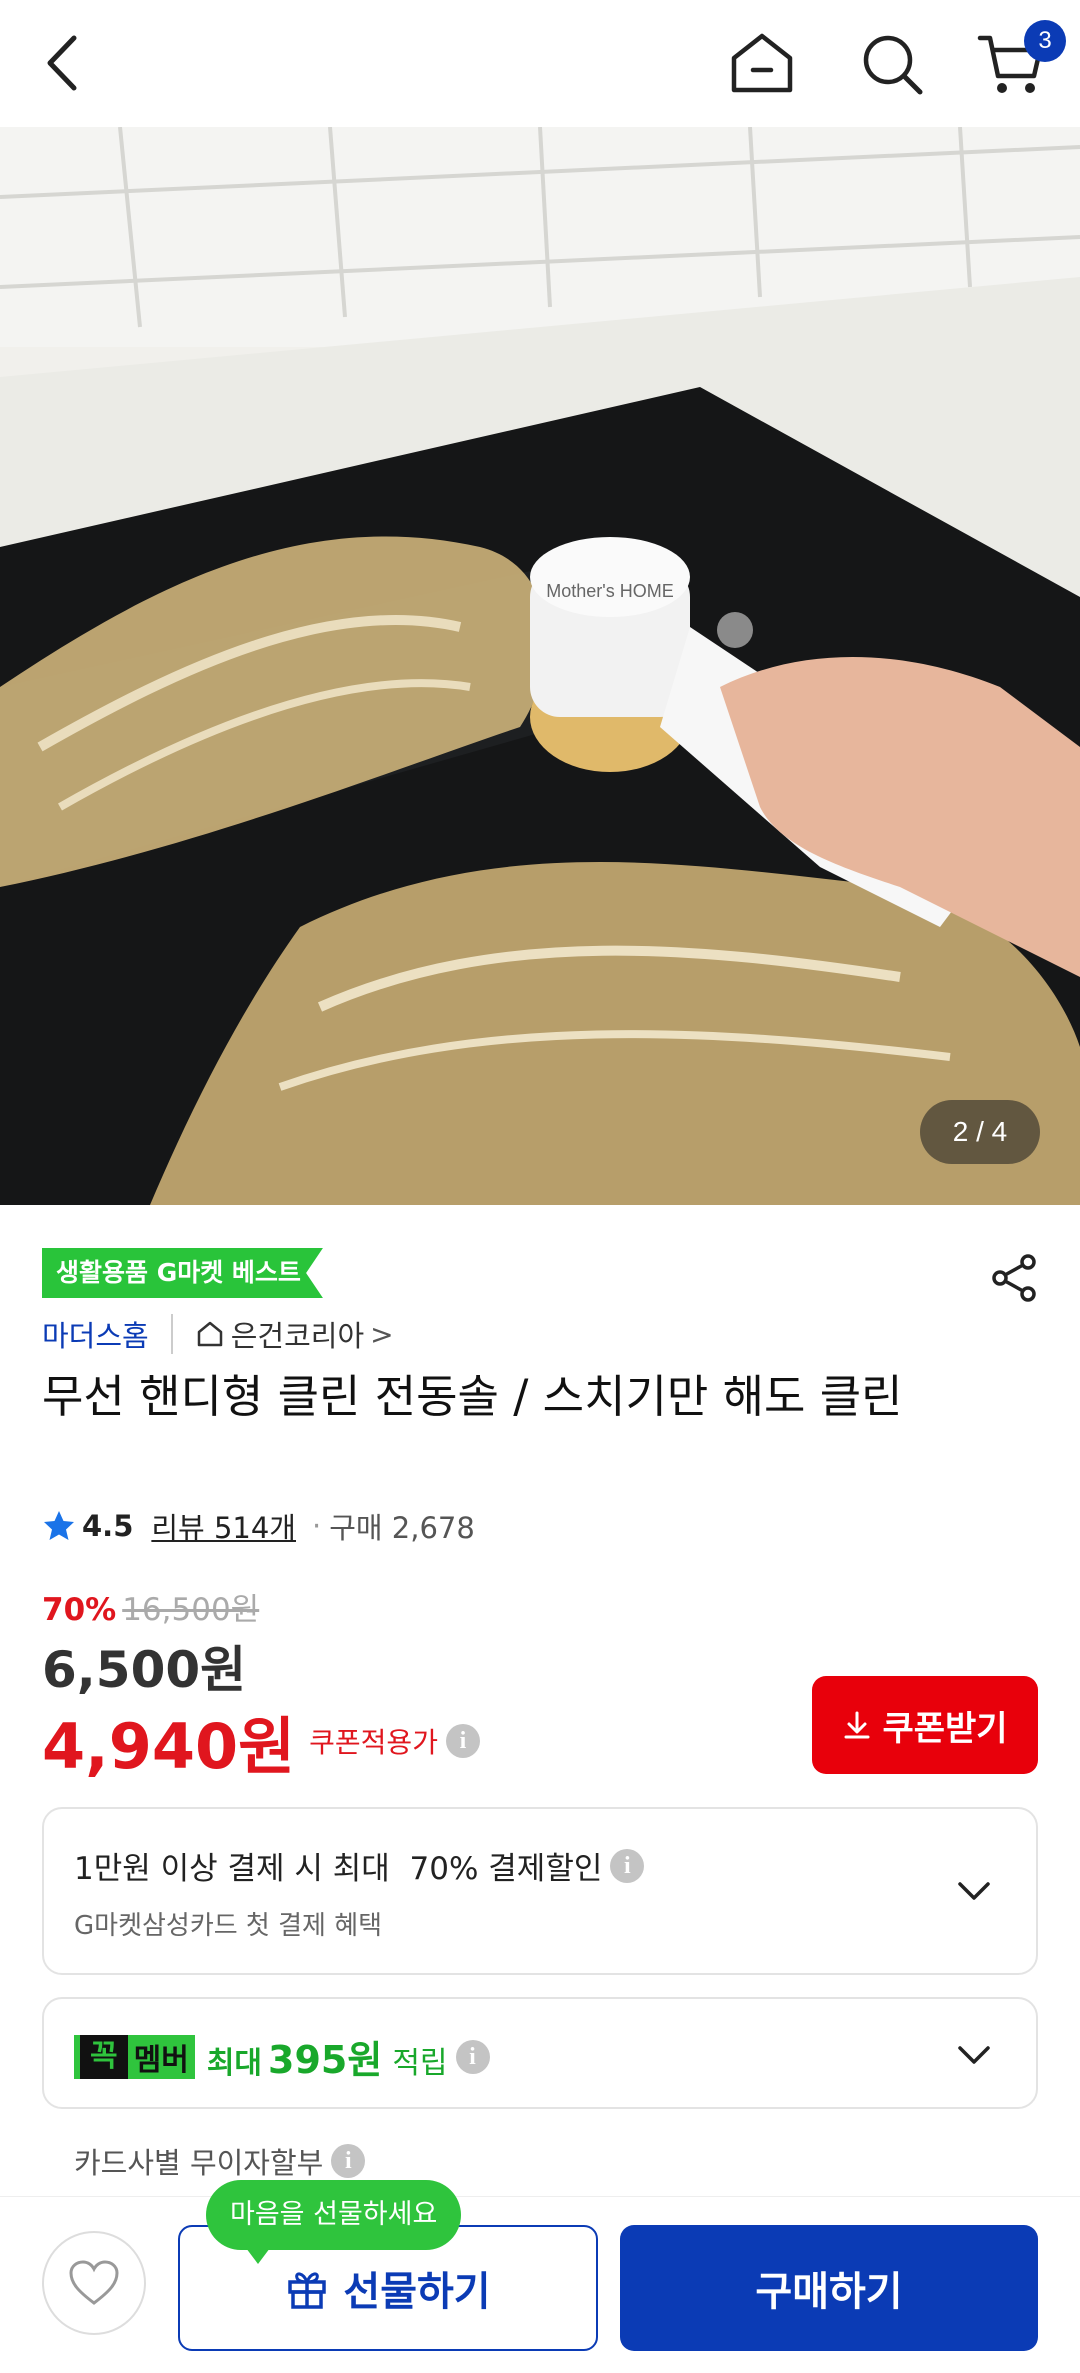 The height and width of the screenshot is (2373, 1080). Describe the element at coordinates (59, 1525) in the screenshot. I see `star-icon` at that location.